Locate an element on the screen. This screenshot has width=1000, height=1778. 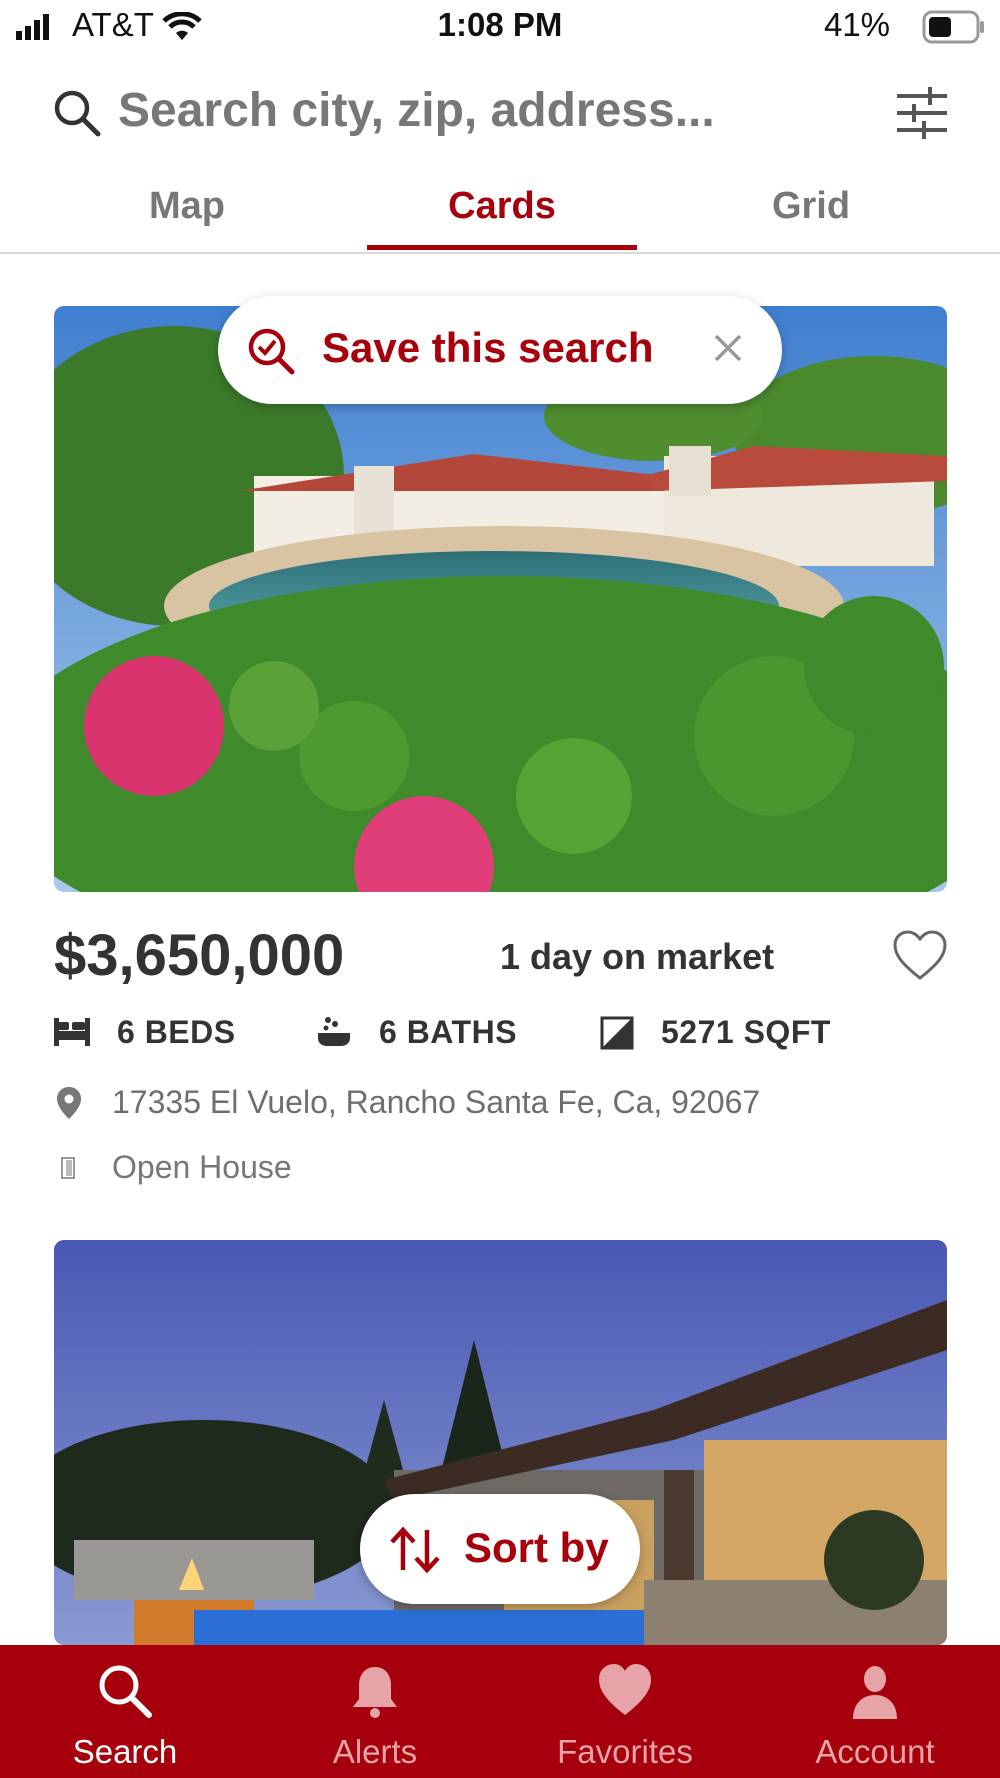
bottom-navigation: Search Alerts Favorites Account is located at coordinates (500, 1711).